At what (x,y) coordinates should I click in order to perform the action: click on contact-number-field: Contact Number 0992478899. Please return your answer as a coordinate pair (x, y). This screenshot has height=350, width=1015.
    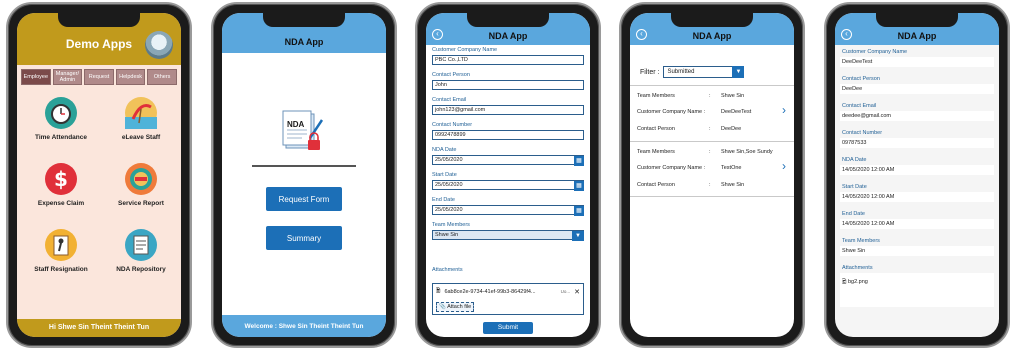
    Looking at the image, I should click on (508, 131).